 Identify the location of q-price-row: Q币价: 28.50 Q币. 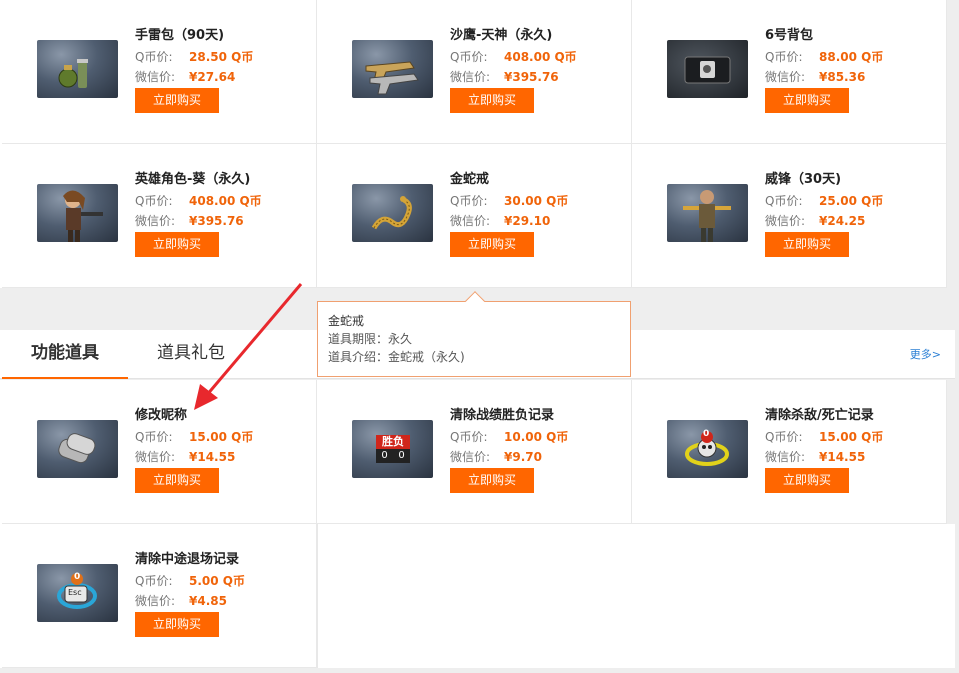
(194, 56).